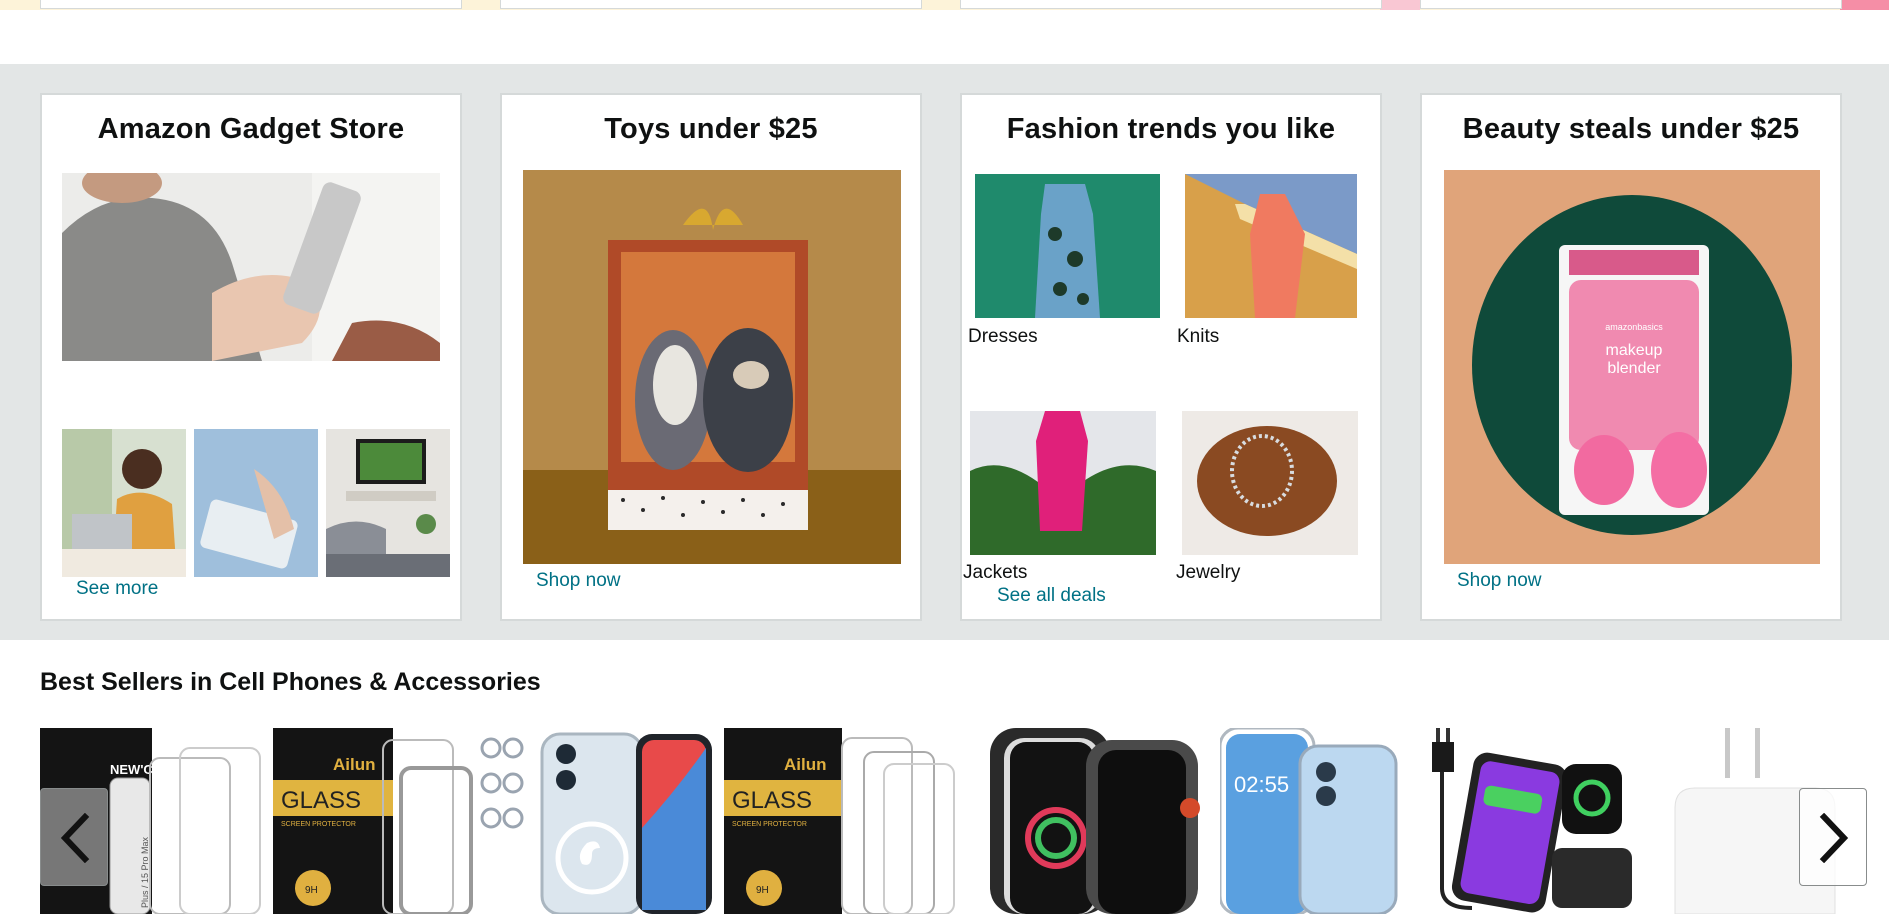 The width and height of the screenshot is (1889, 914). I want to click on carousel-prev-button, so click(74, 837).